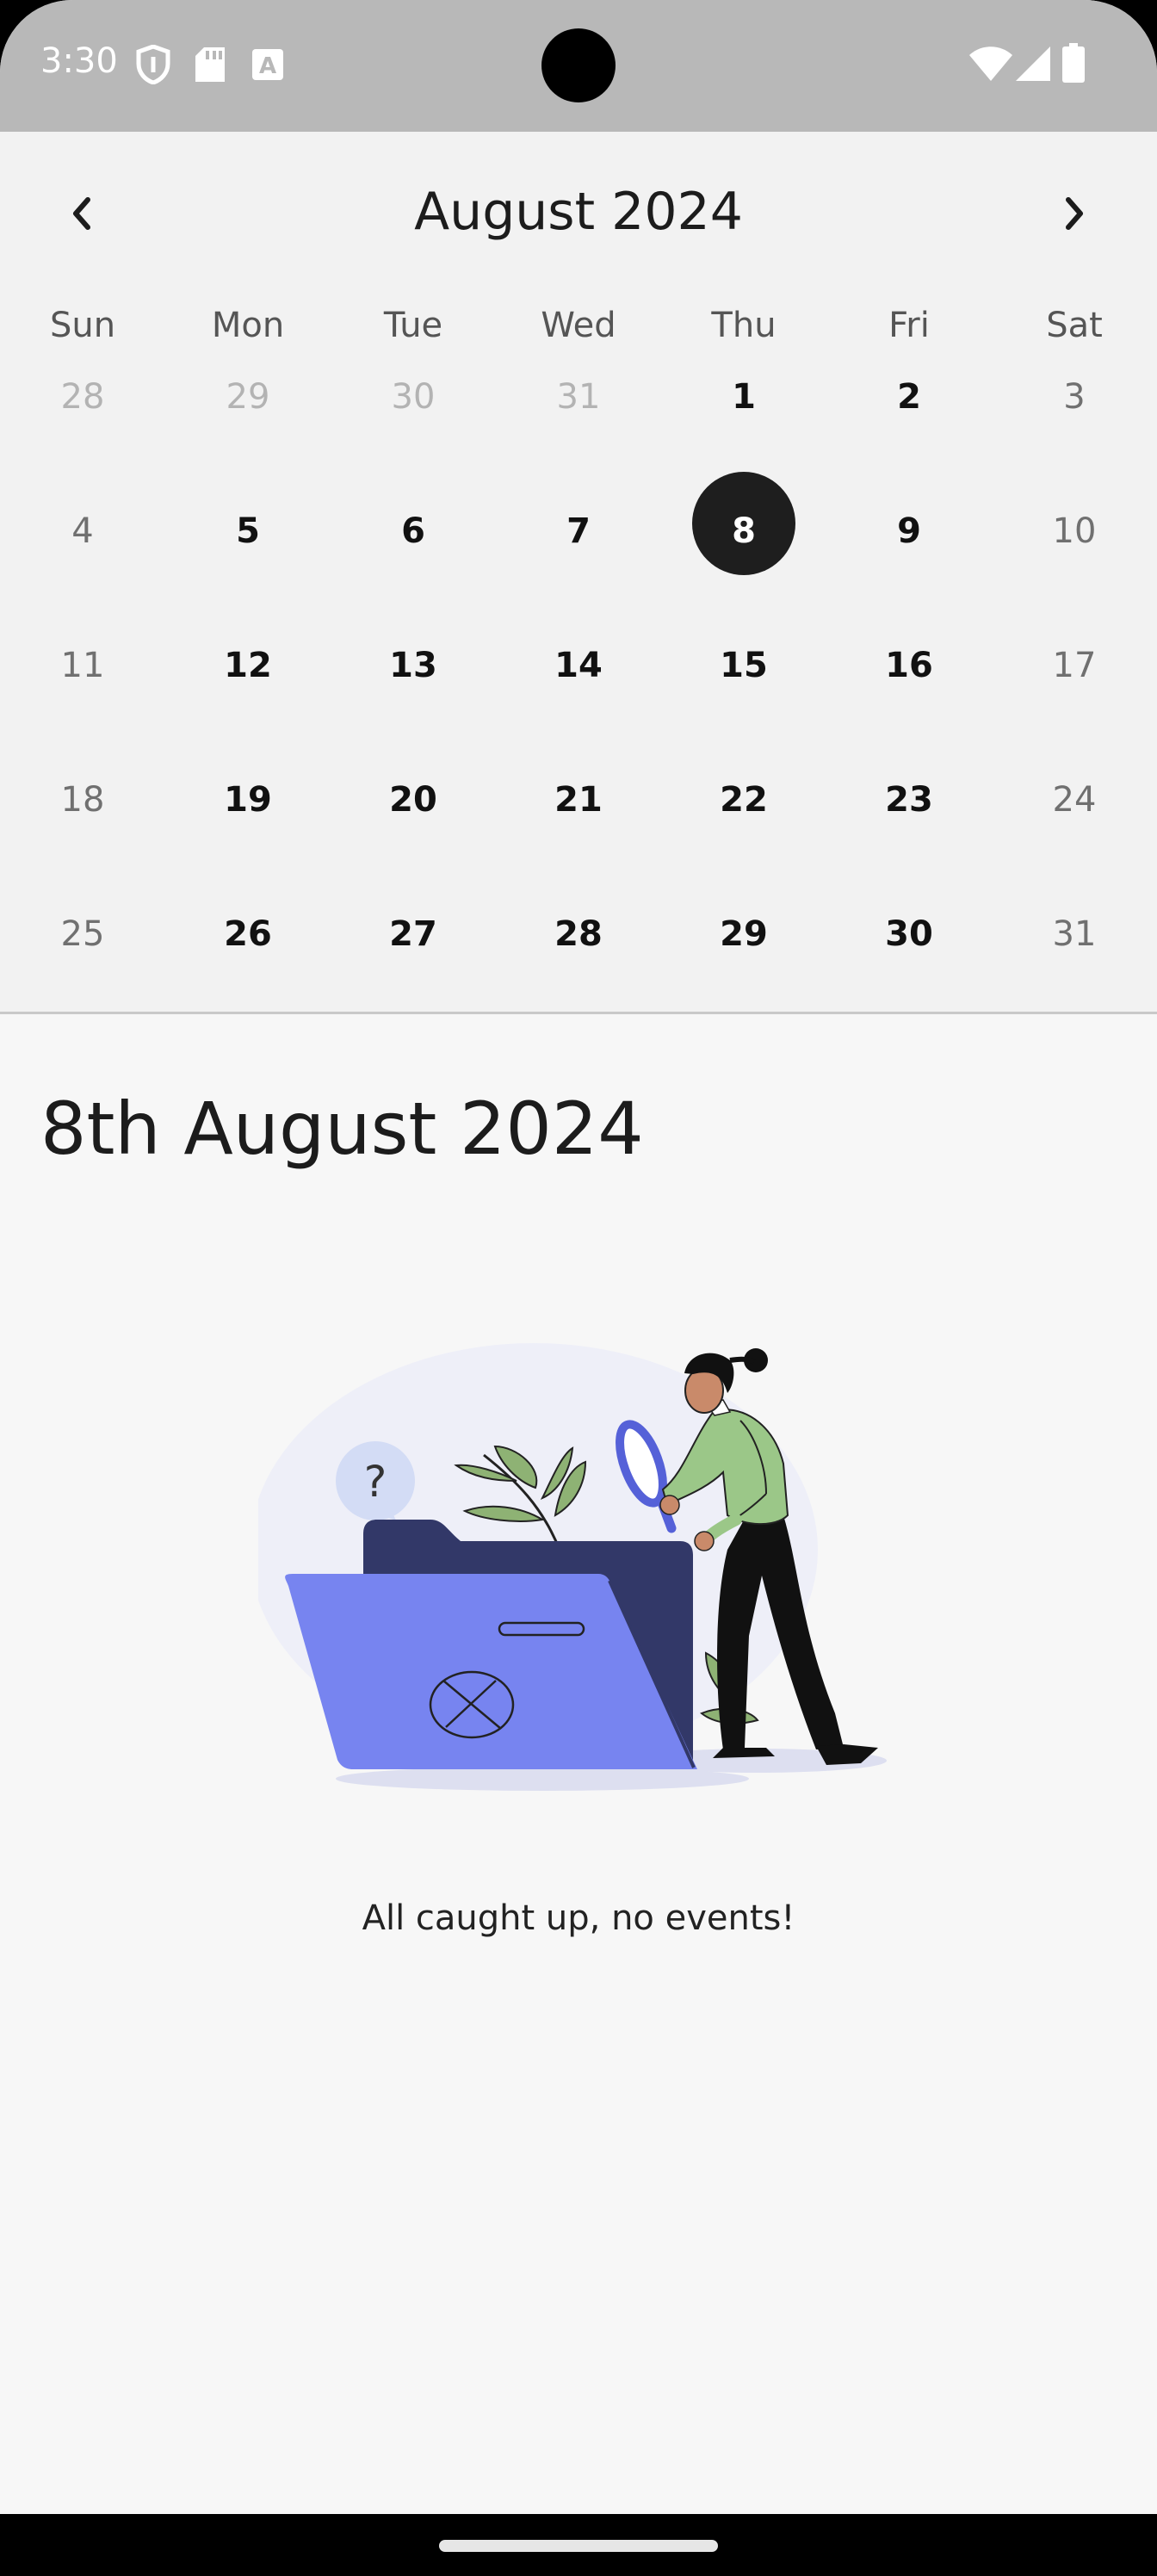  What do you see at coordinates (579, 531) in the screenshot?
I see `day-number: 7` at bounding box center [579, 531].